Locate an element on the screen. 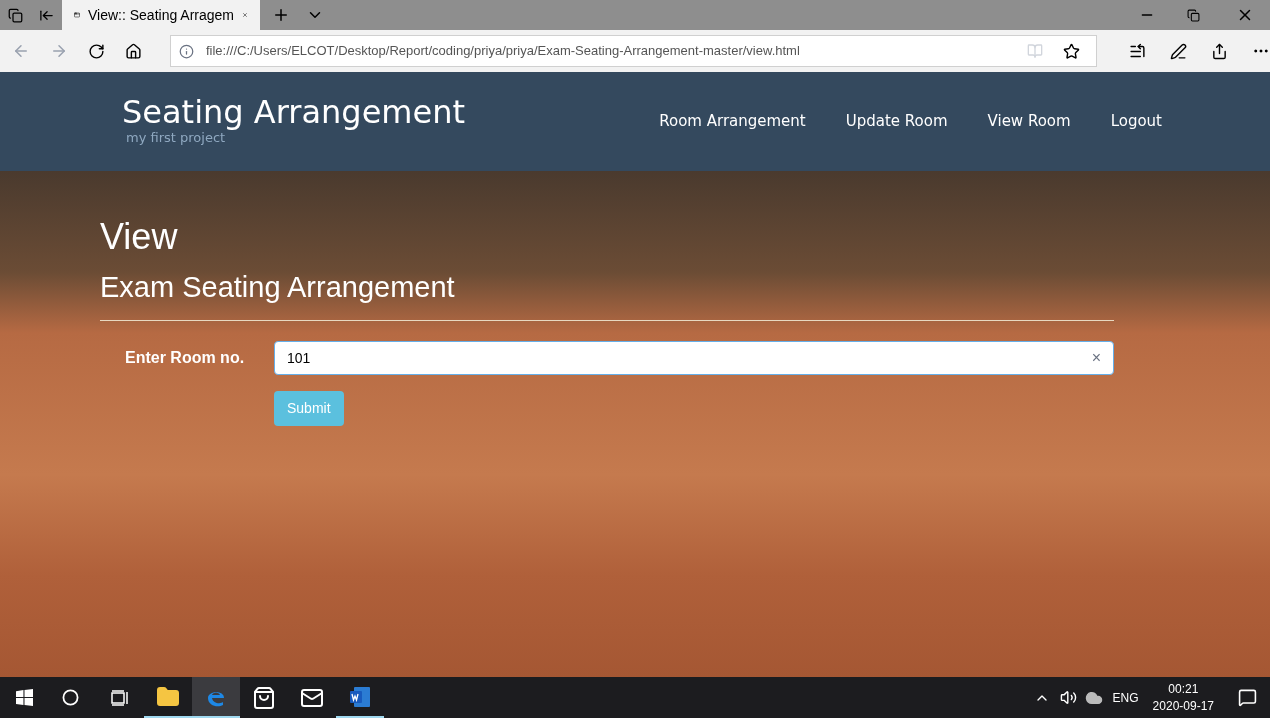  pen-icon is located at coordinates (1179, 51).